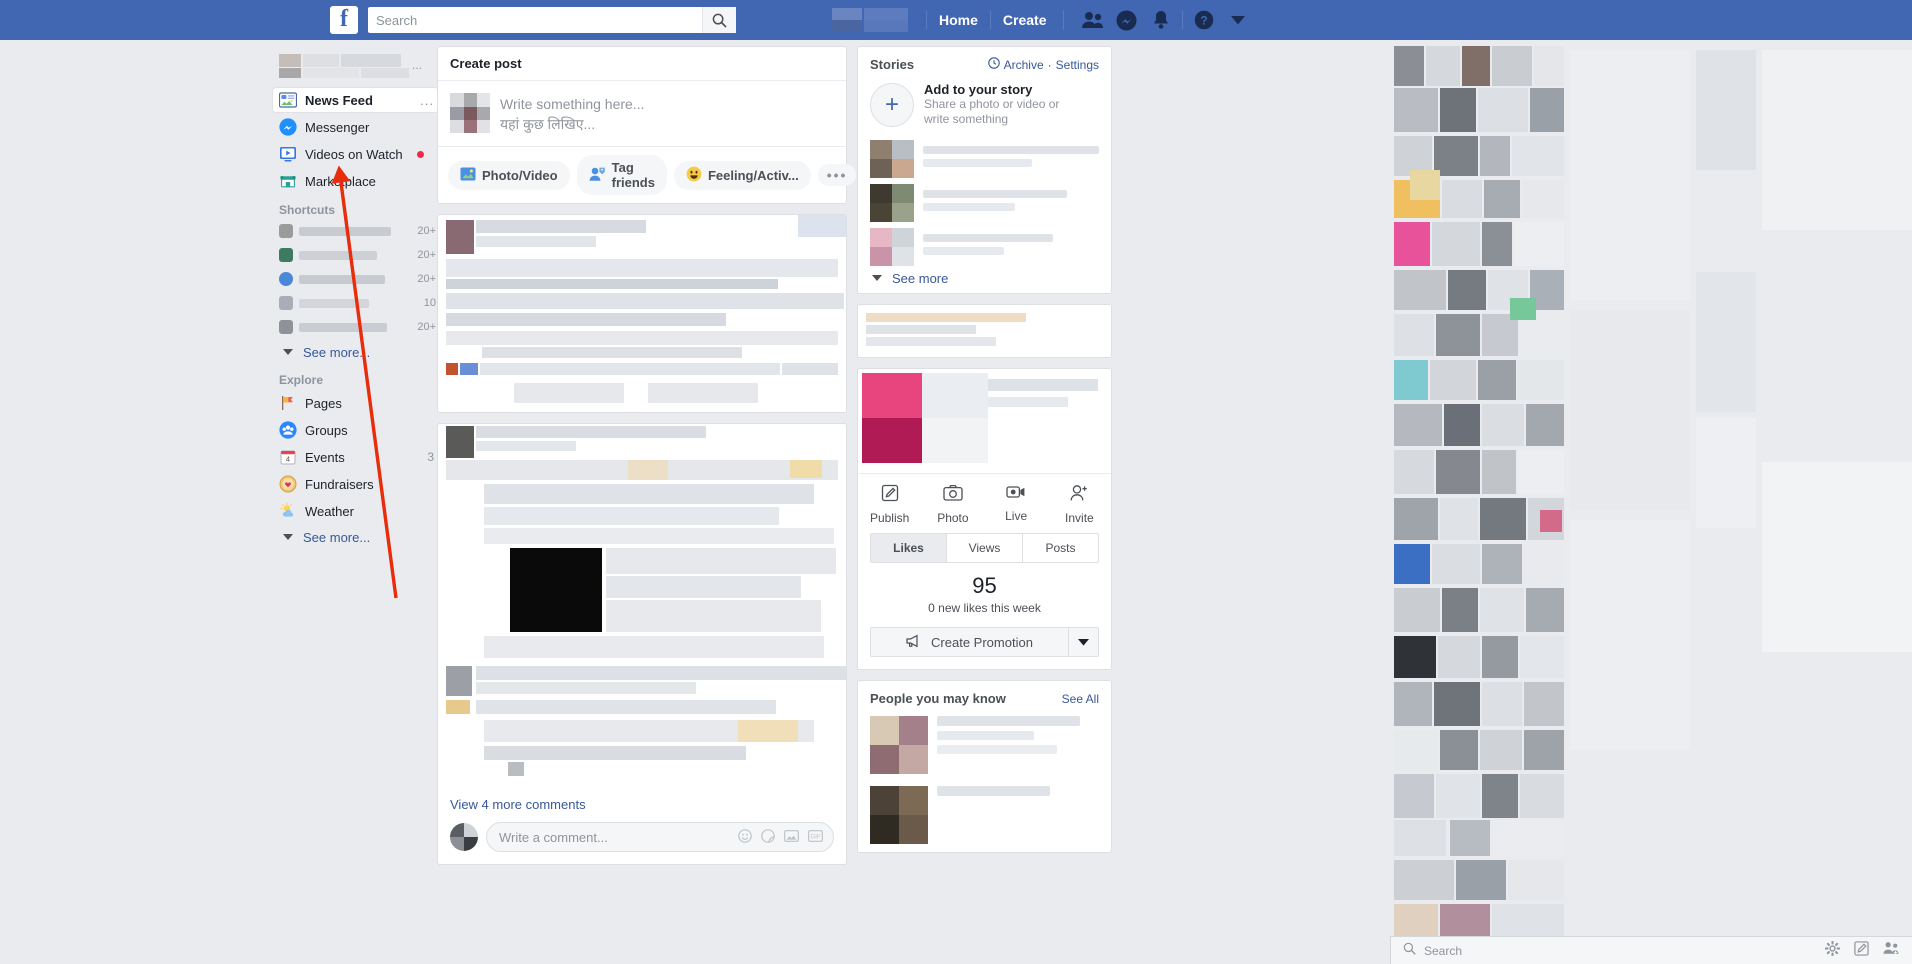 This screenshot has height=964, width=1912. What do you see at coordinates (889, 504) in the screenshot?
I see `page-action-publish: Publish` at bounding box center [889, 504].